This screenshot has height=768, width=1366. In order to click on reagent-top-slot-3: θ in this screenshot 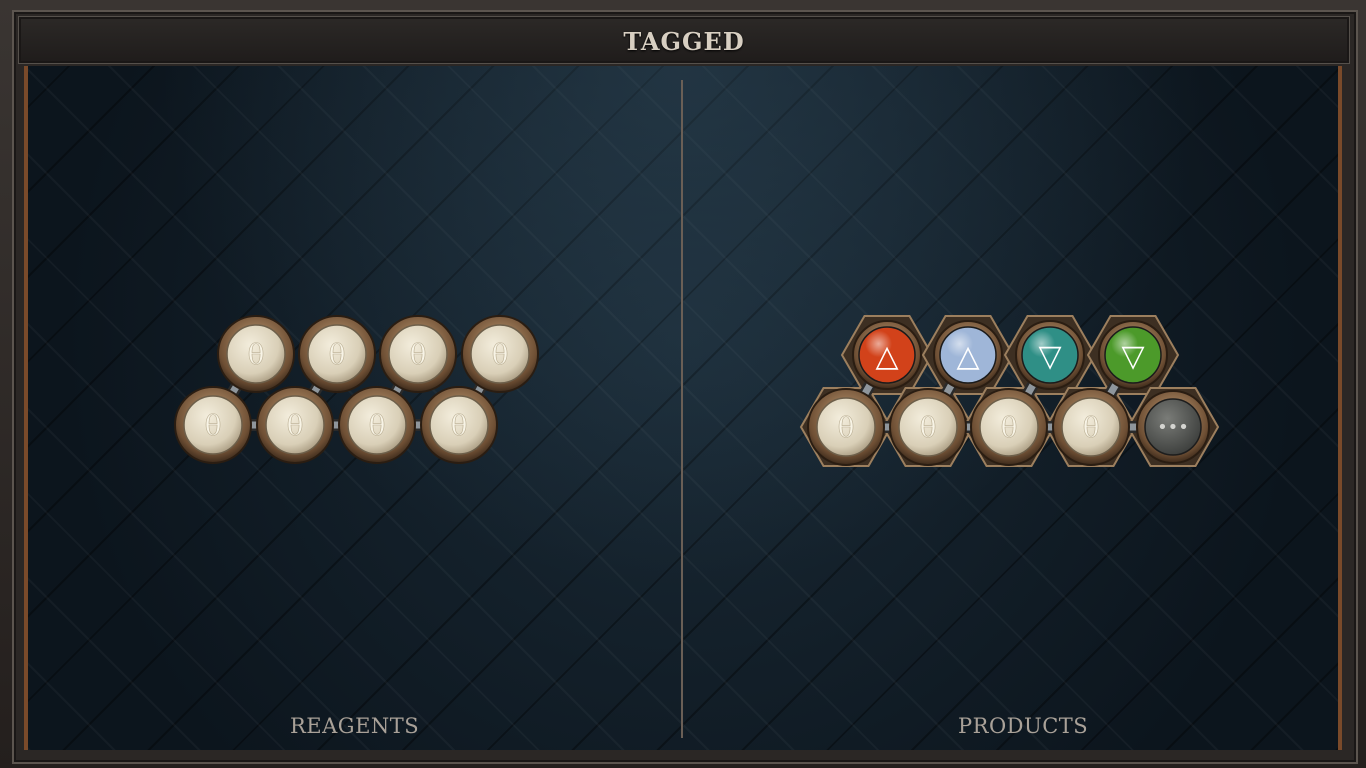, I will do `click(418, 354)`.